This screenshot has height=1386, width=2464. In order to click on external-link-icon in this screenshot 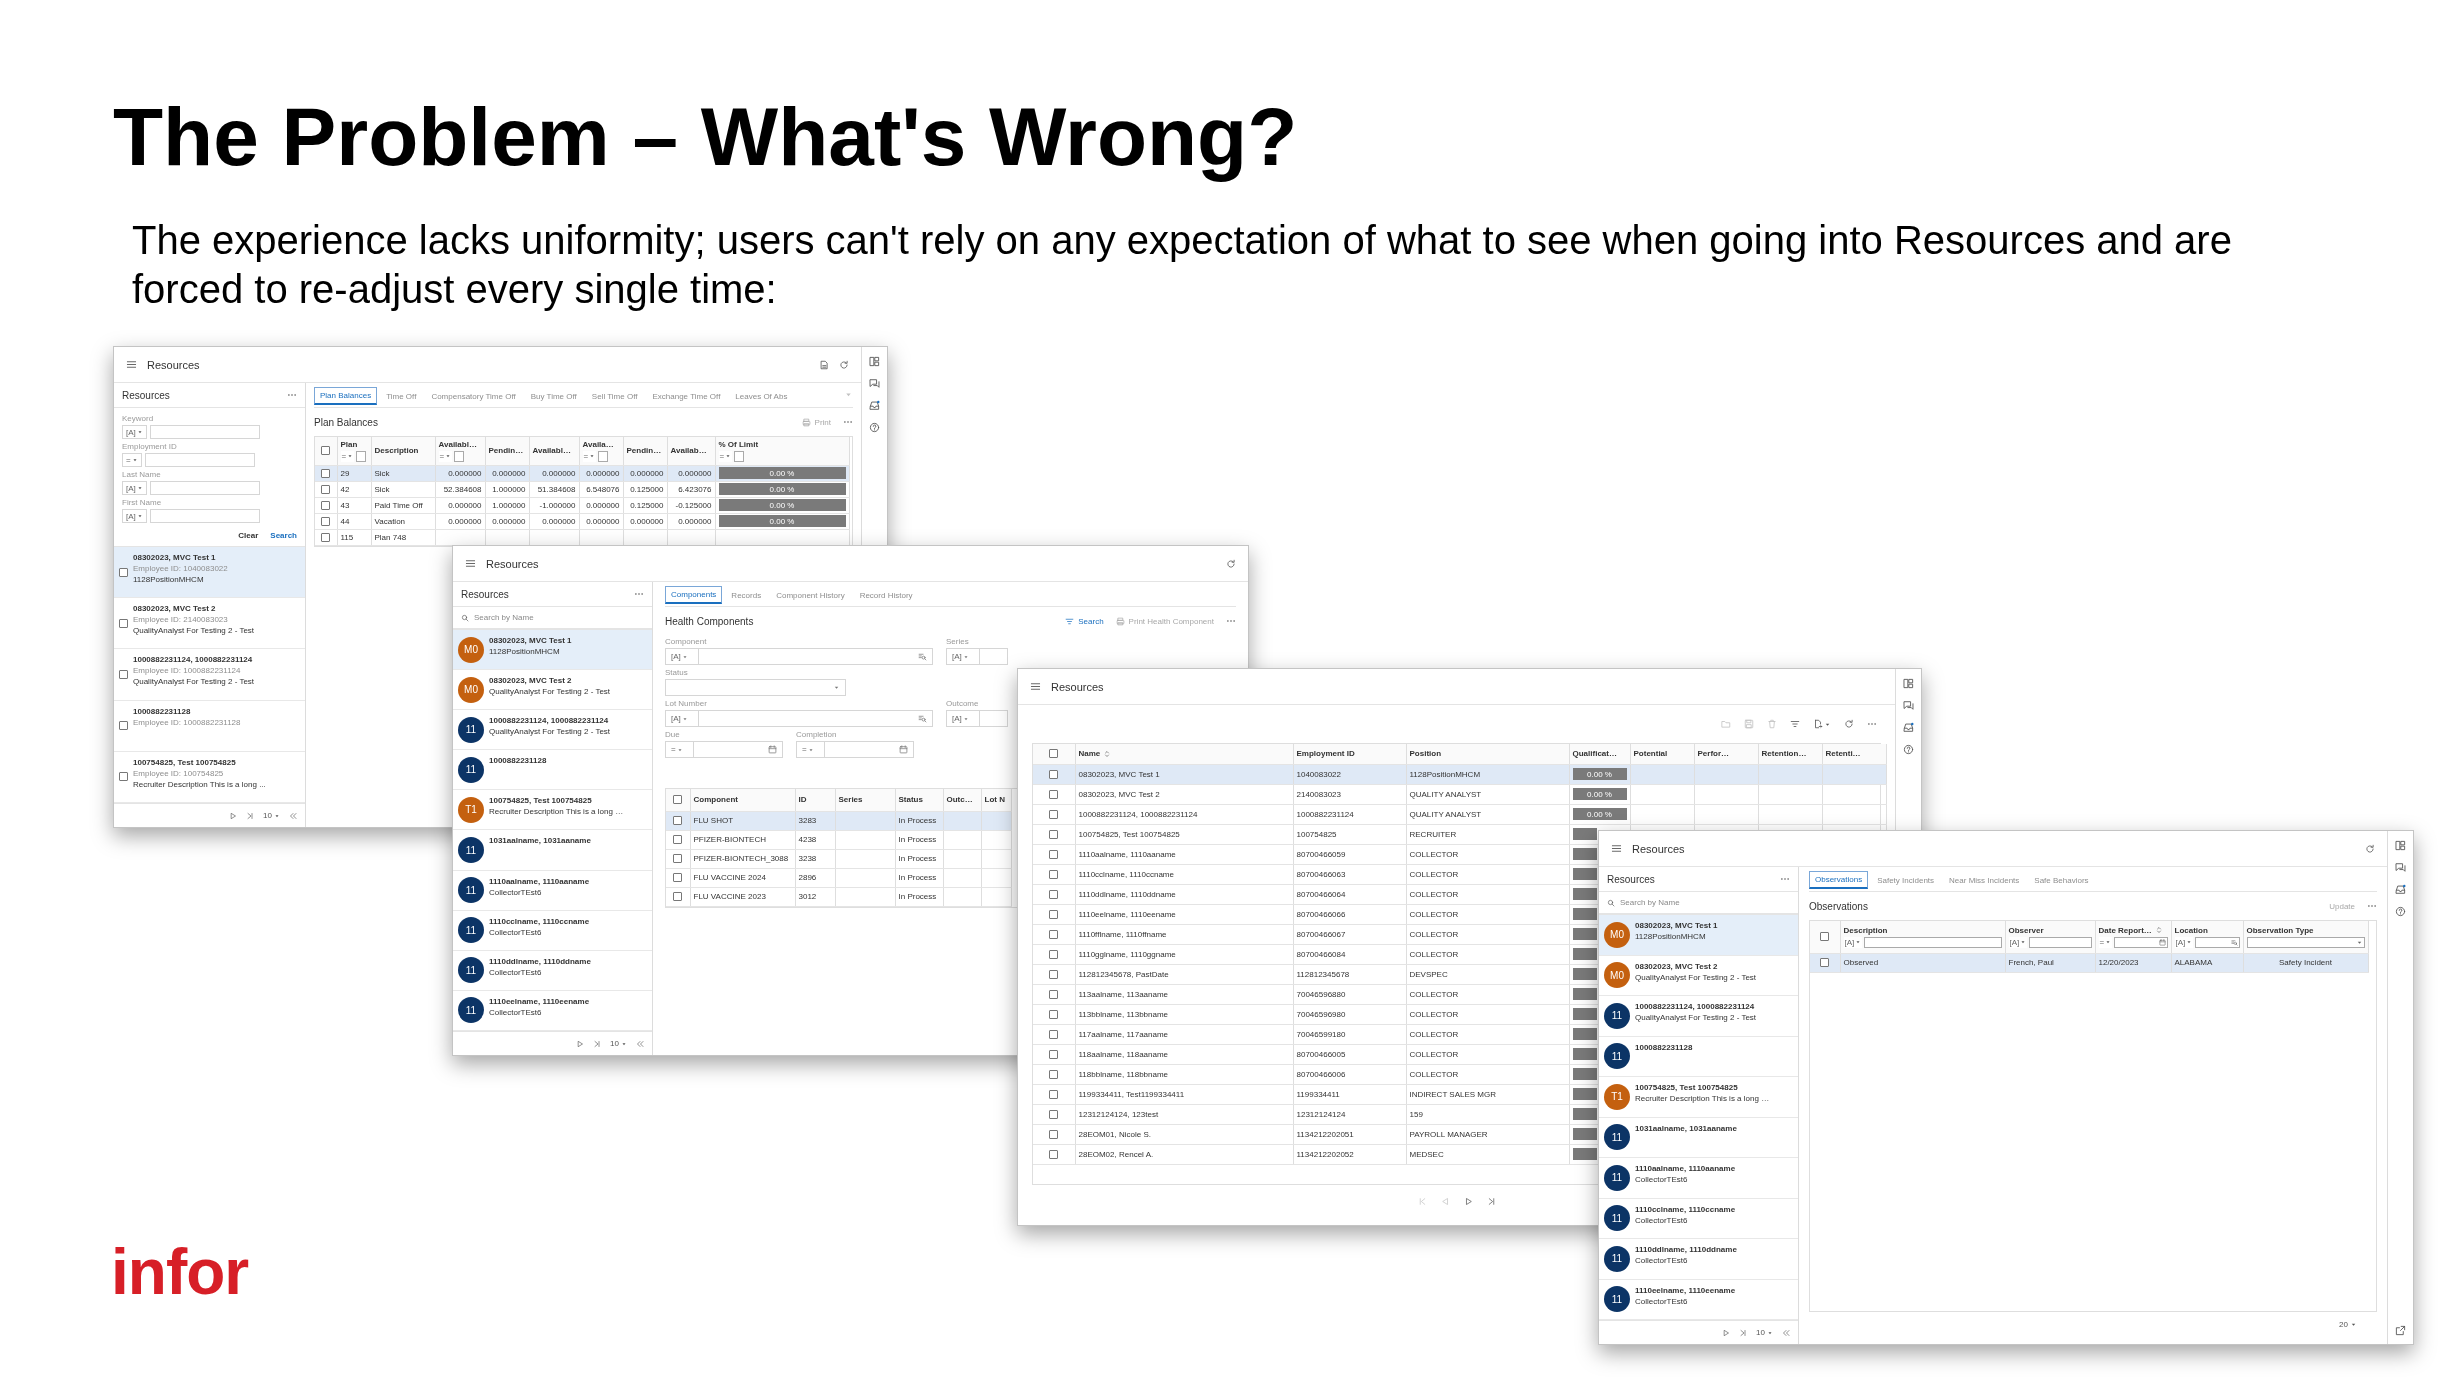, I will do `click(2400, 1330)`.